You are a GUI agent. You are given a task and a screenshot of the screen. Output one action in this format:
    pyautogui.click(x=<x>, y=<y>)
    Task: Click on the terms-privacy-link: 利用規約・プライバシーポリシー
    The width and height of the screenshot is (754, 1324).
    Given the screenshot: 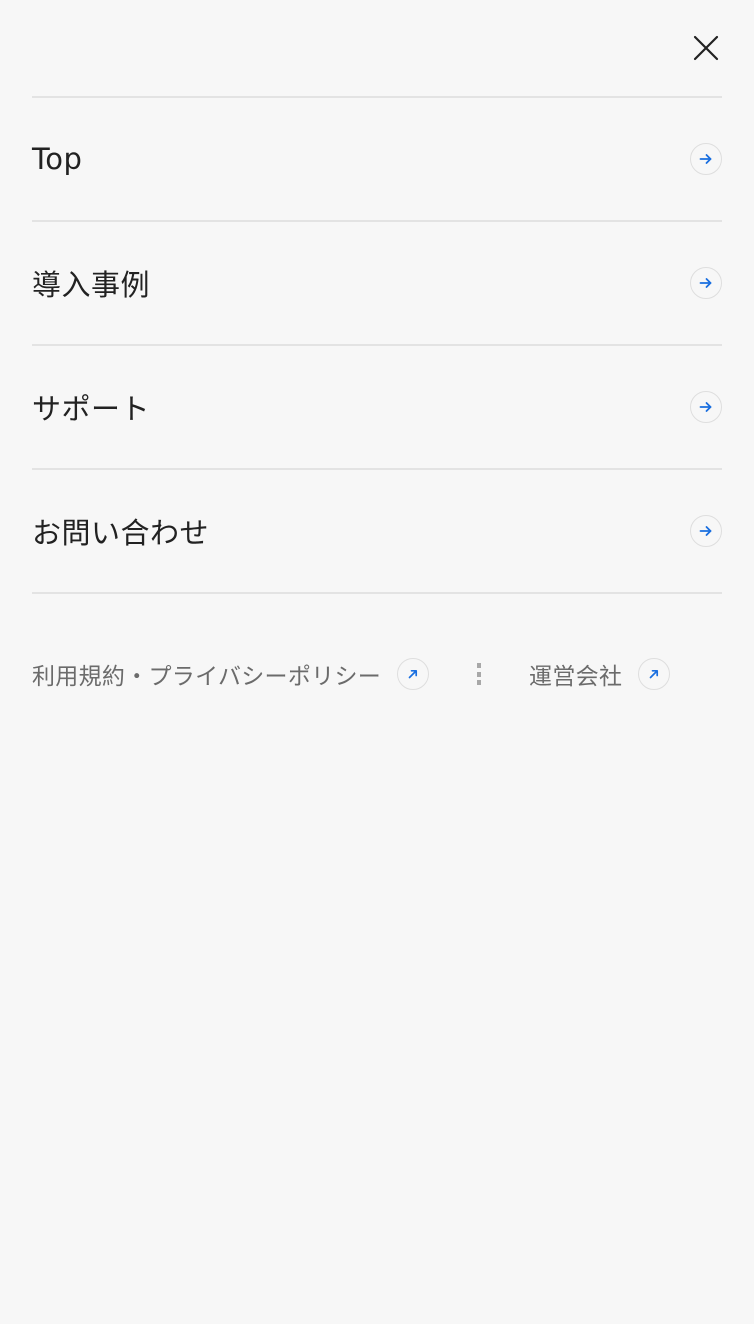 What is the action you would take?
    pyautogui.click(x=231, y=674)
    